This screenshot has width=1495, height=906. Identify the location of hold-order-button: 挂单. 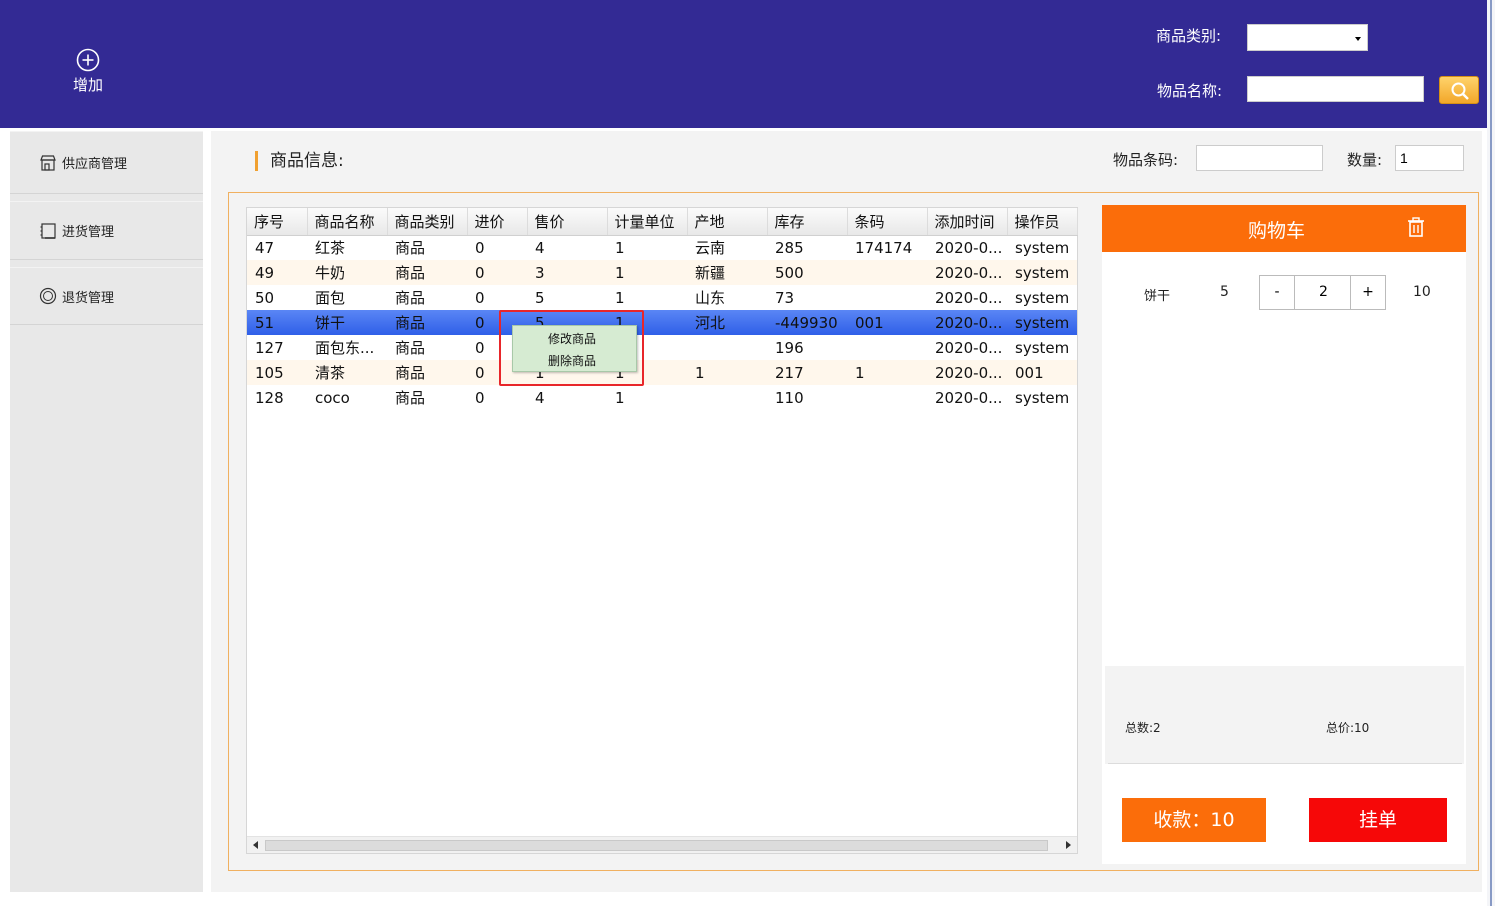
(1378, 820).